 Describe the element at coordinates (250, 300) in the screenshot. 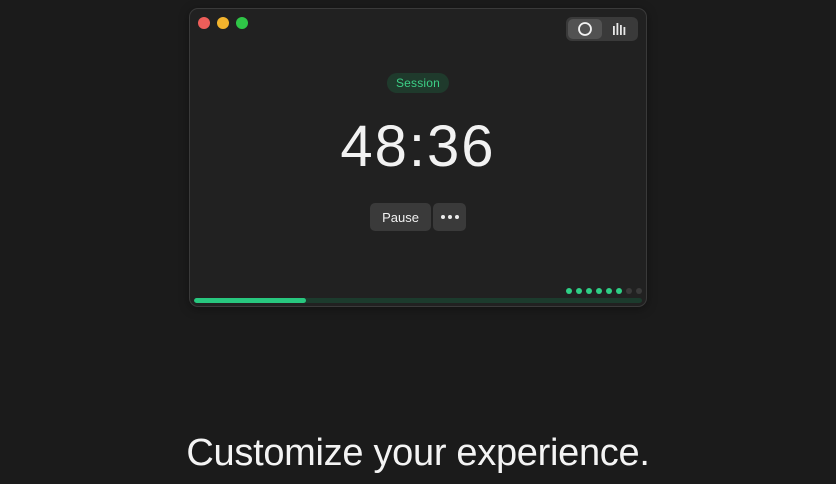

I see `progress-fill` at that location.